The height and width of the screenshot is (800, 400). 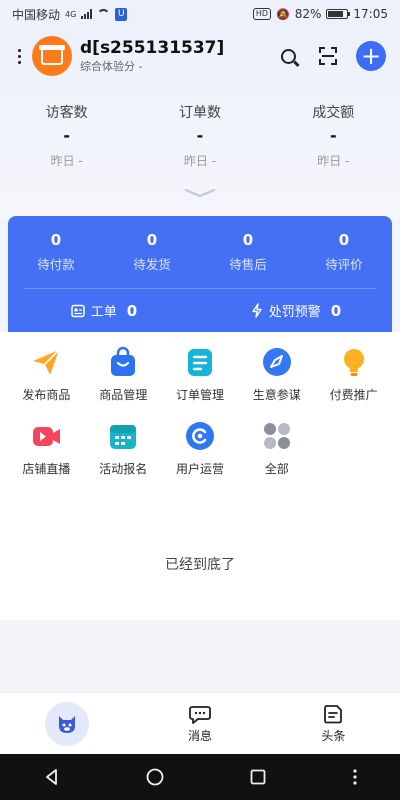 What do you see at coordinates (152, 48) in the screenshot?
I see `shop-name: d[s255131537]` at bounding box center [152, 48].